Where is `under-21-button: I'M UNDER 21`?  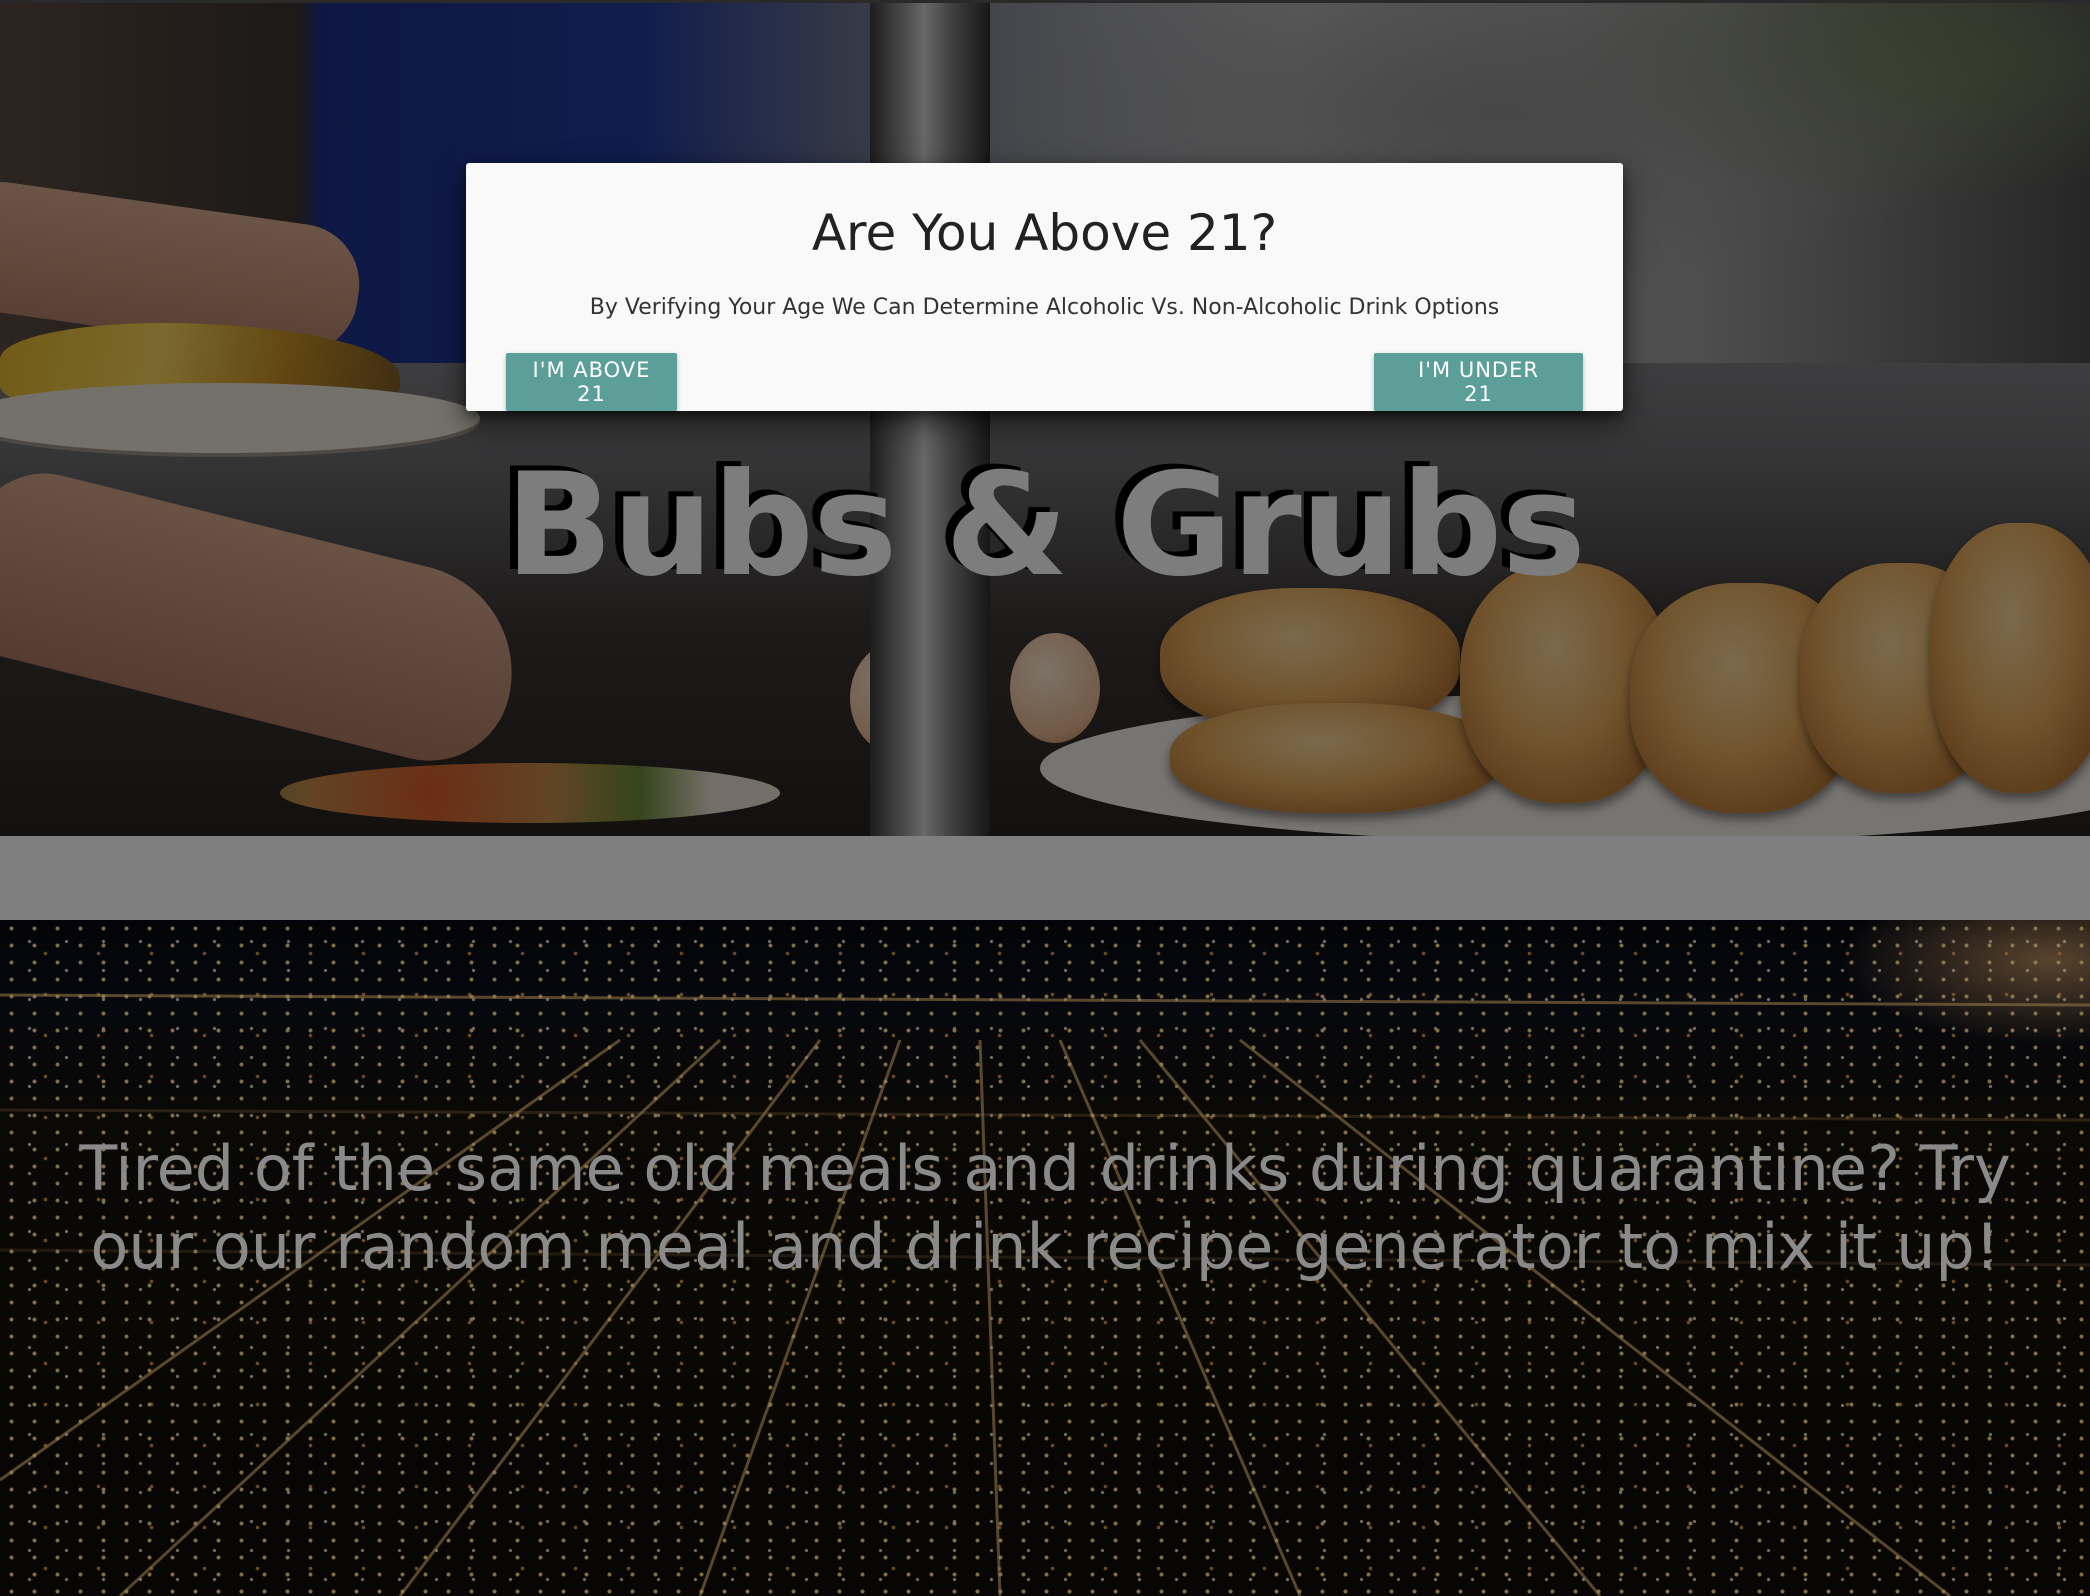
under-21-button: I'M UNDER 21 is located at coordinates (1478, 382).